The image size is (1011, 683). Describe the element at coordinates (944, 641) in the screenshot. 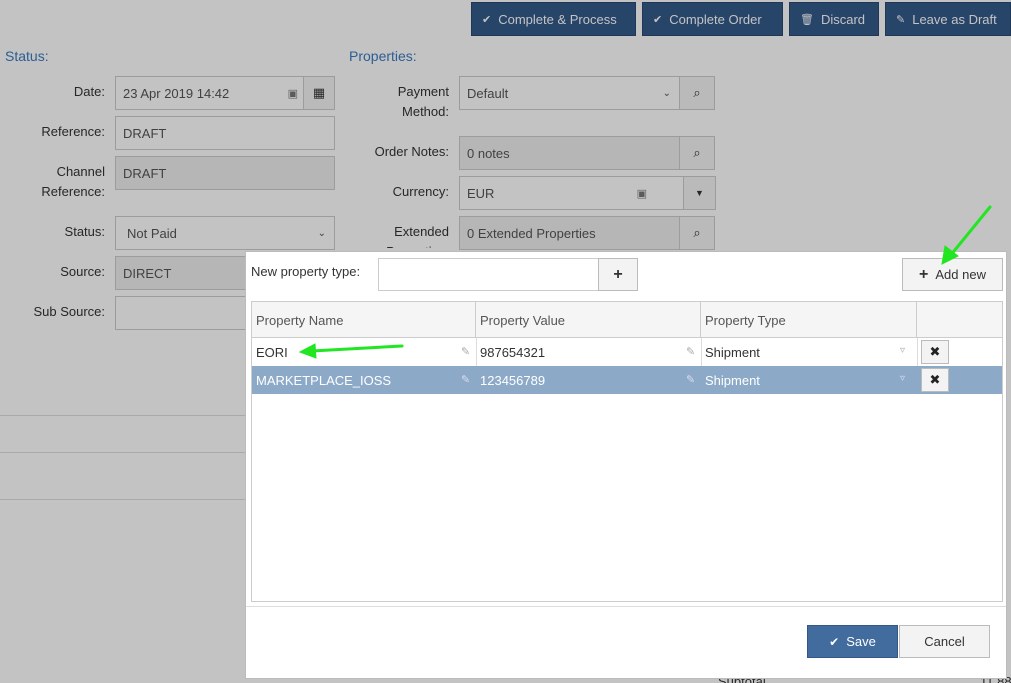

I see `cancel-button: Cancel` at that location.